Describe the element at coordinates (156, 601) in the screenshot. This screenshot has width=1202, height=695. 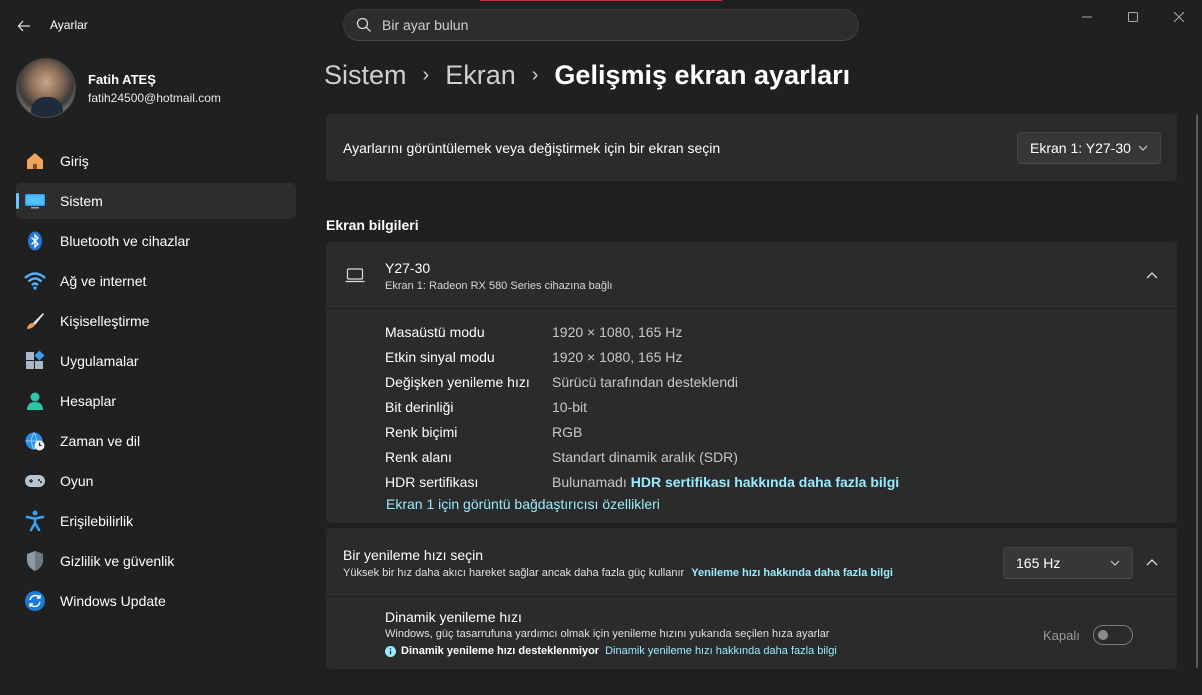
I see `sidebar-item-windows-update: Windows Update` at that location.